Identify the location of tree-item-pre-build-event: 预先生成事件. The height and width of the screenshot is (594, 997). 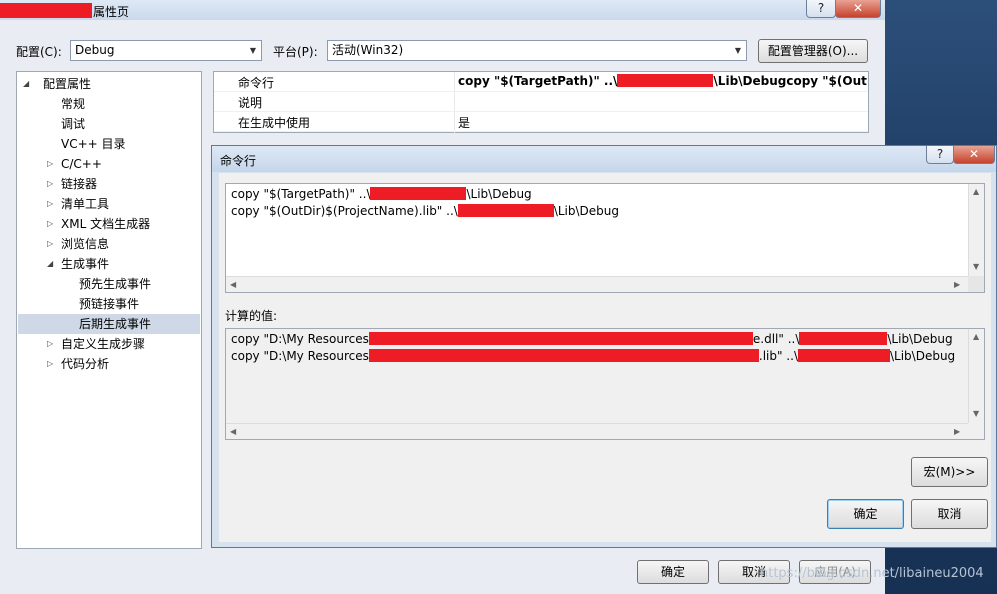
(115, 284).